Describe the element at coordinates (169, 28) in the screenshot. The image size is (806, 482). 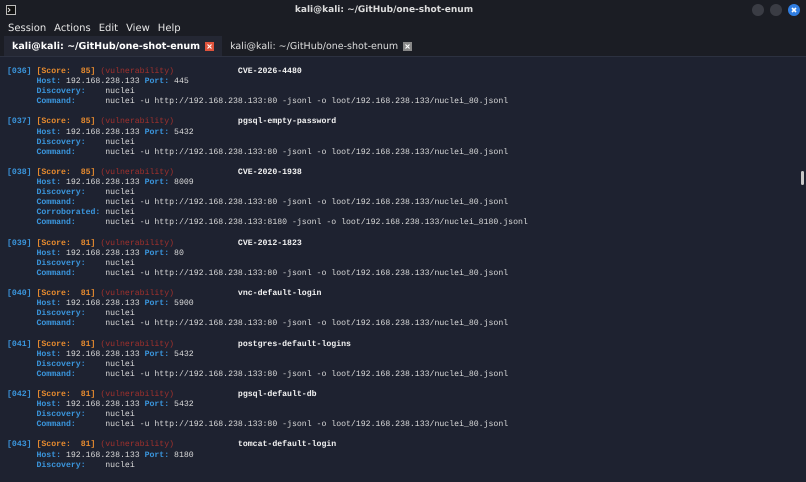
I see `menu-item: Help` at that location.